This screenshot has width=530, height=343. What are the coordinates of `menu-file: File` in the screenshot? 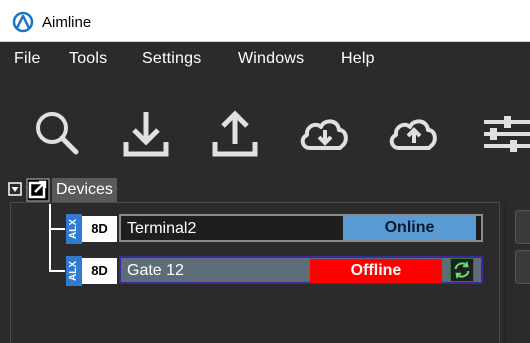 It's located at (27, 59).